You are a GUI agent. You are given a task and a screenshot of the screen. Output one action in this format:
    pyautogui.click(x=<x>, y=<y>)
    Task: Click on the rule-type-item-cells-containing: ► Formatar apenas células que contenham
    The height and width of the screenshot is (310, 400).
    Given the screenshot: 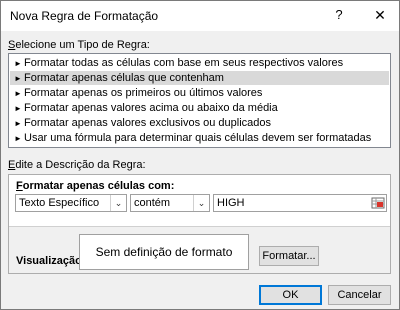 What is the action you would take?
    pyautogui.click(x=199, y=78)
    